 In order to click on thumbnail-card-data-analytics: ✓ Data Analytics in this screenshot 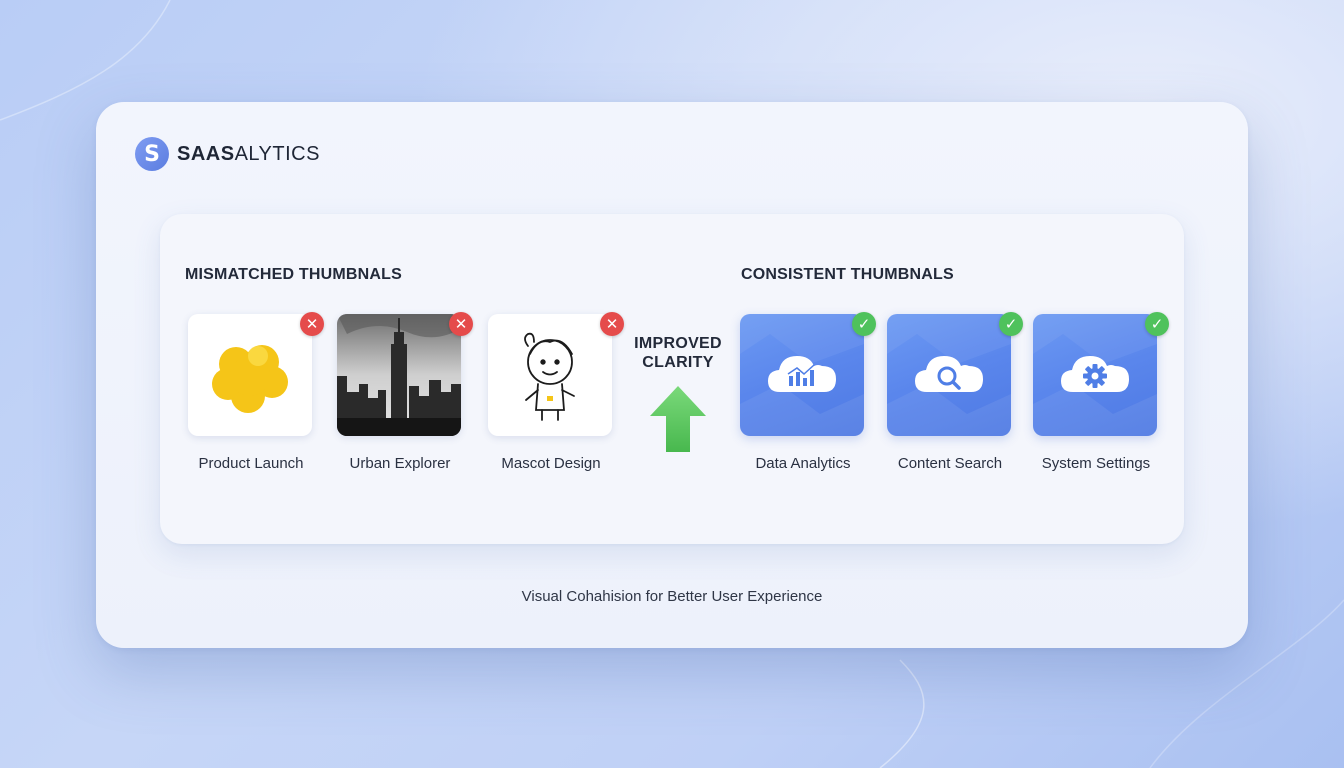, I will do `click(808, 392)`.